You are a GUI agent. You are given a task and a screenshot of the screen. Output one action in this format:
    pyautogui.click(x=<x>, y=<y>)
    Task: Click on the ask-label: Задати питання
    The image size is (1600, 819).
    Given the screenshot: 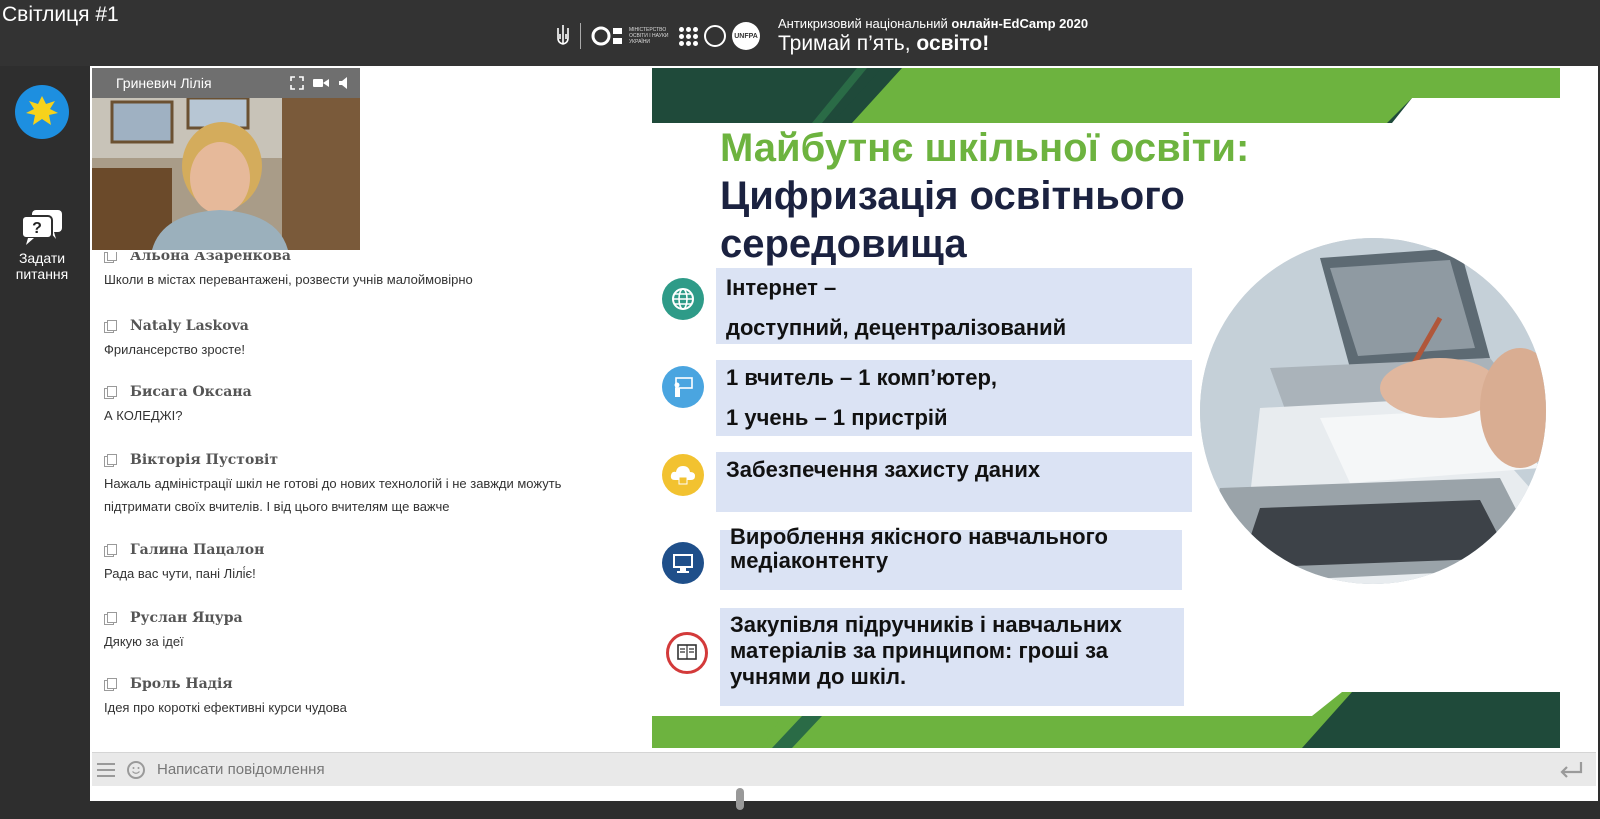 What is the action you would take?
    pyautogui.click(x=42, y=266)
    